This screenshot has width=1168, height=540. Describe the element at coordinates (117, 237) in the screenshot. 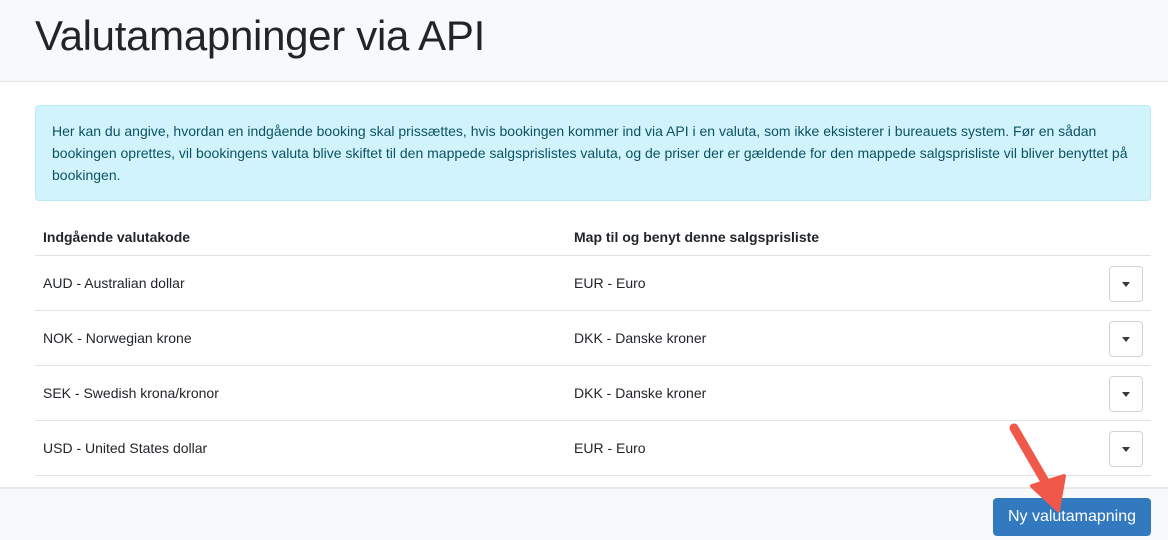

I see `column-header-incoming: Indgående valutakode` at that location.